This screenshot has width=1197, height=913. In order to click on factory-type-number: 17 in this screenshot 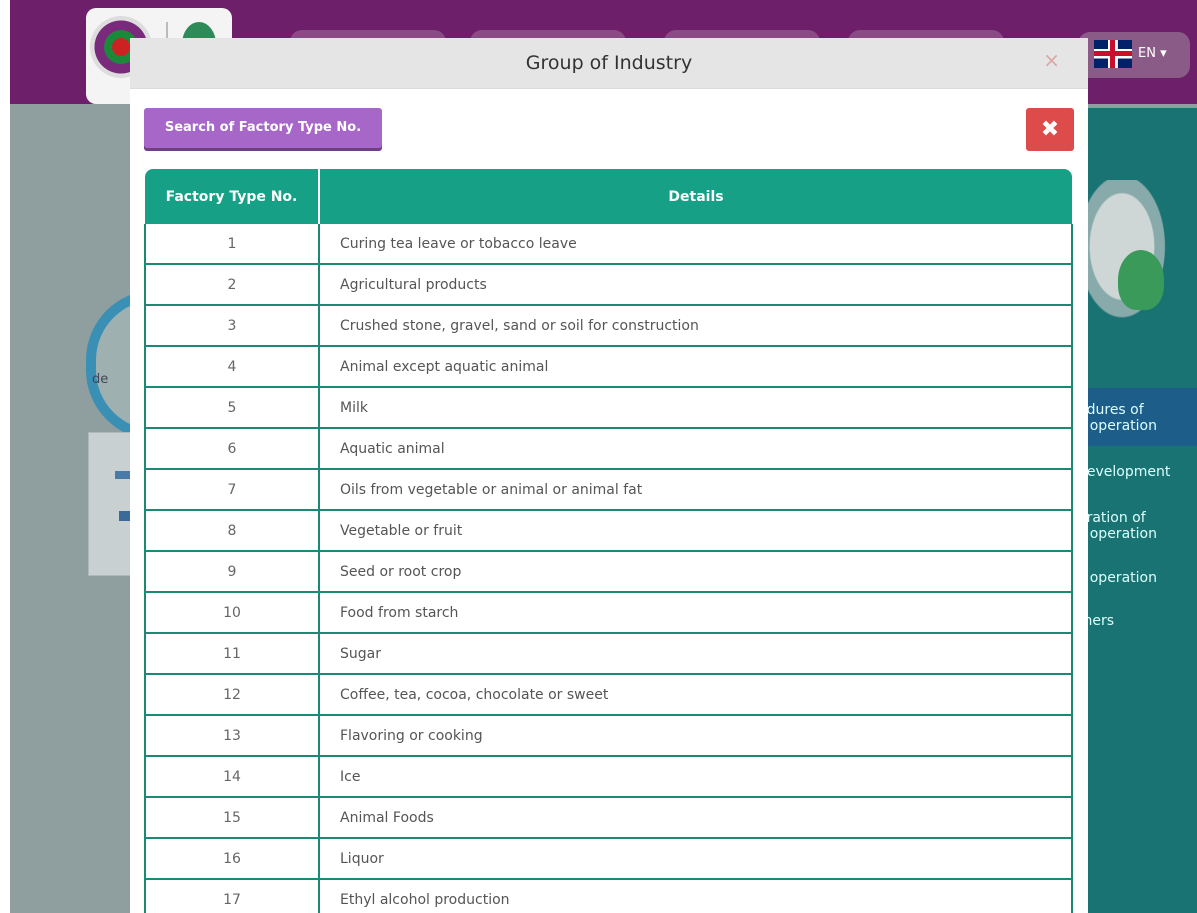, I will do `click(232, 896)`.